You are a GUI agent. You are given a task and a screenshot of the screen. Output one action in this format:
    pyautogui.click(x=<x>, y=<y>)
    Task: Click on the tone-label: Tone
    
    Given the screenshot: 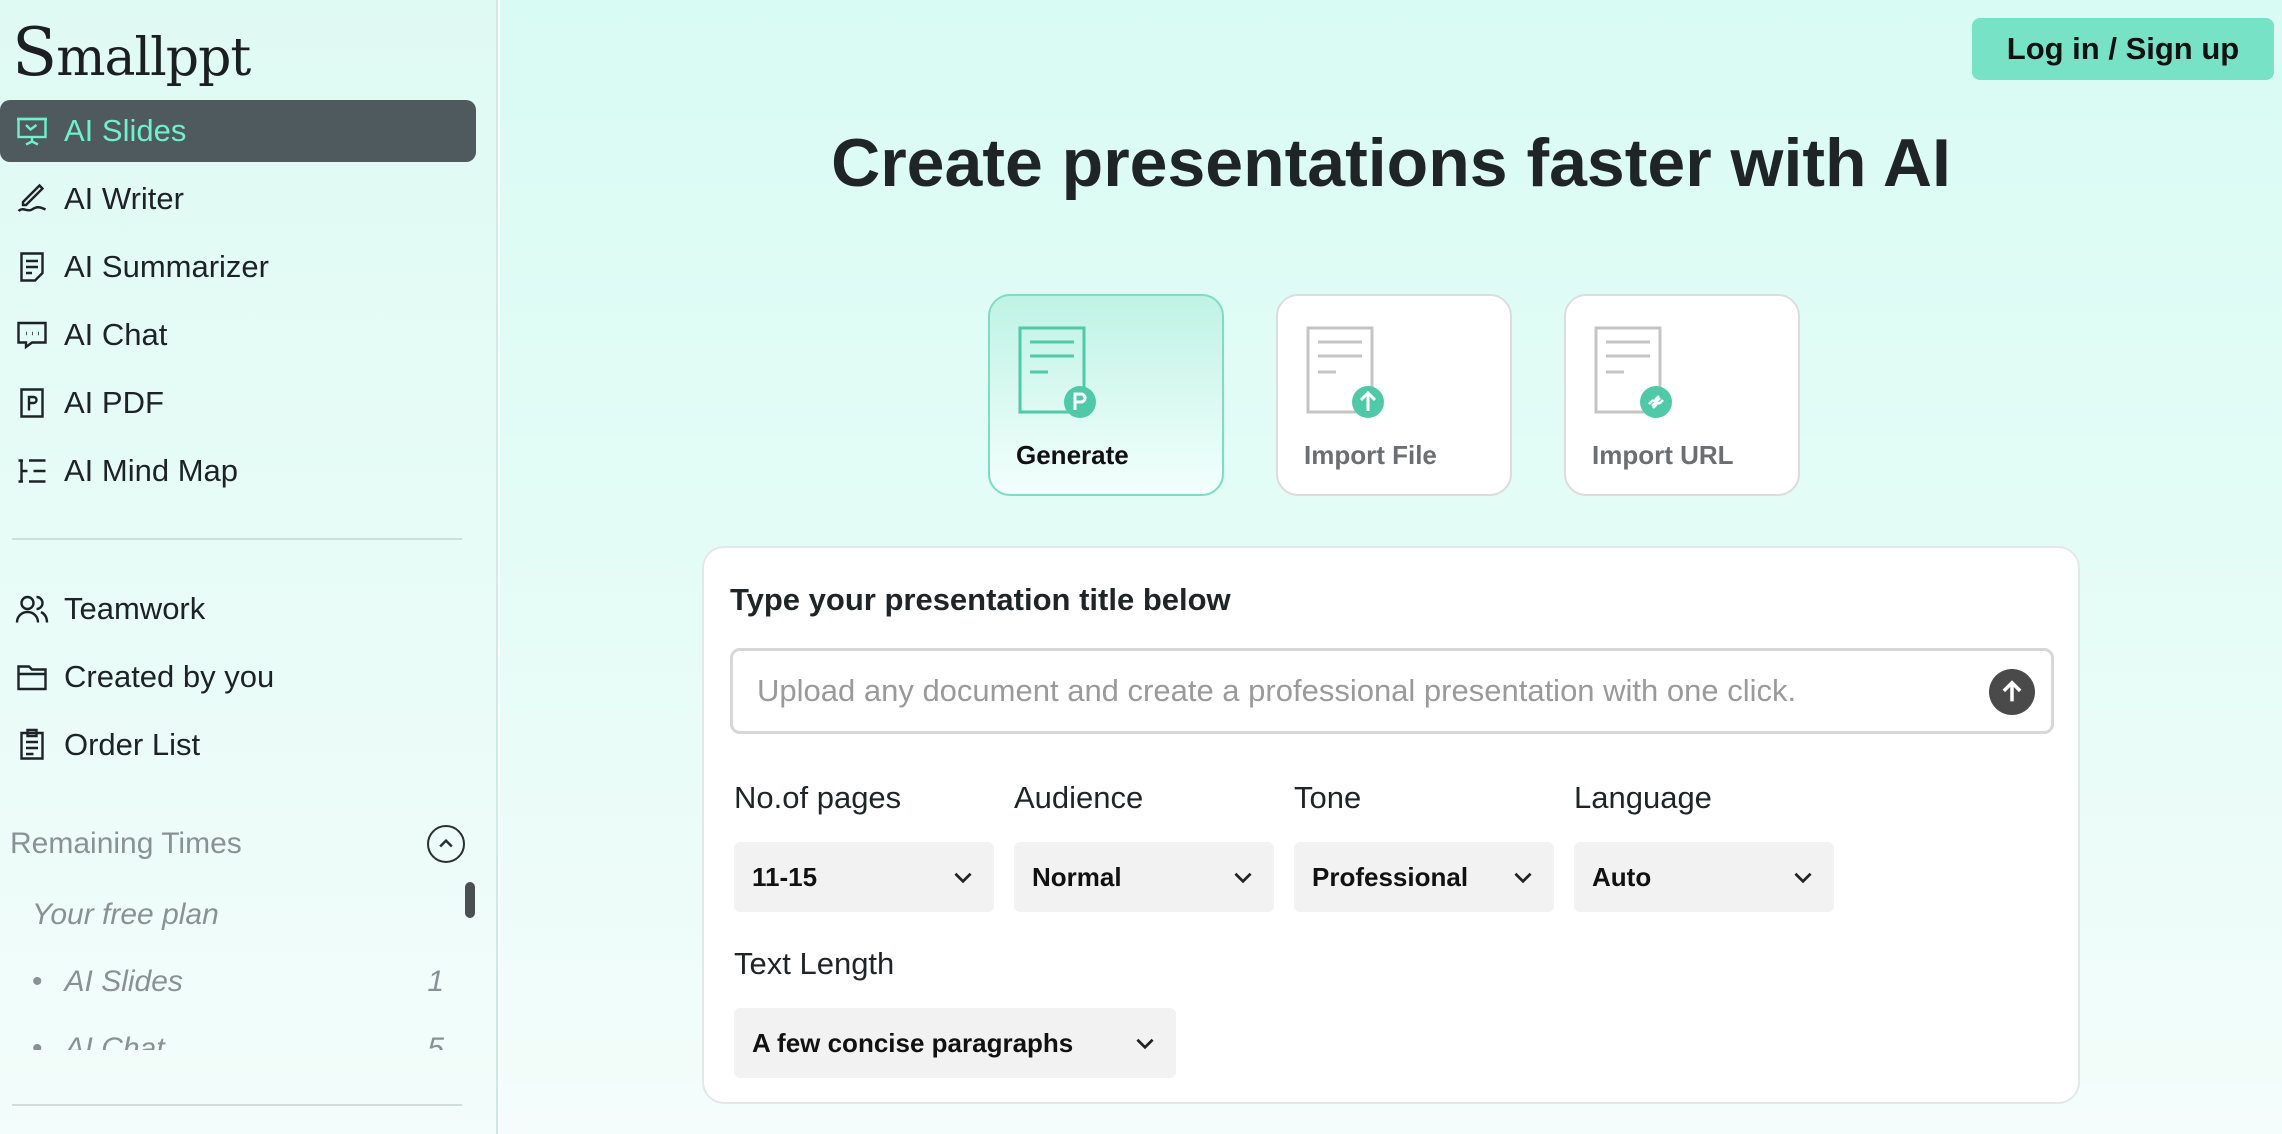 What is the action you would take?
    pyautogui.click(x=1328, y=797)
    